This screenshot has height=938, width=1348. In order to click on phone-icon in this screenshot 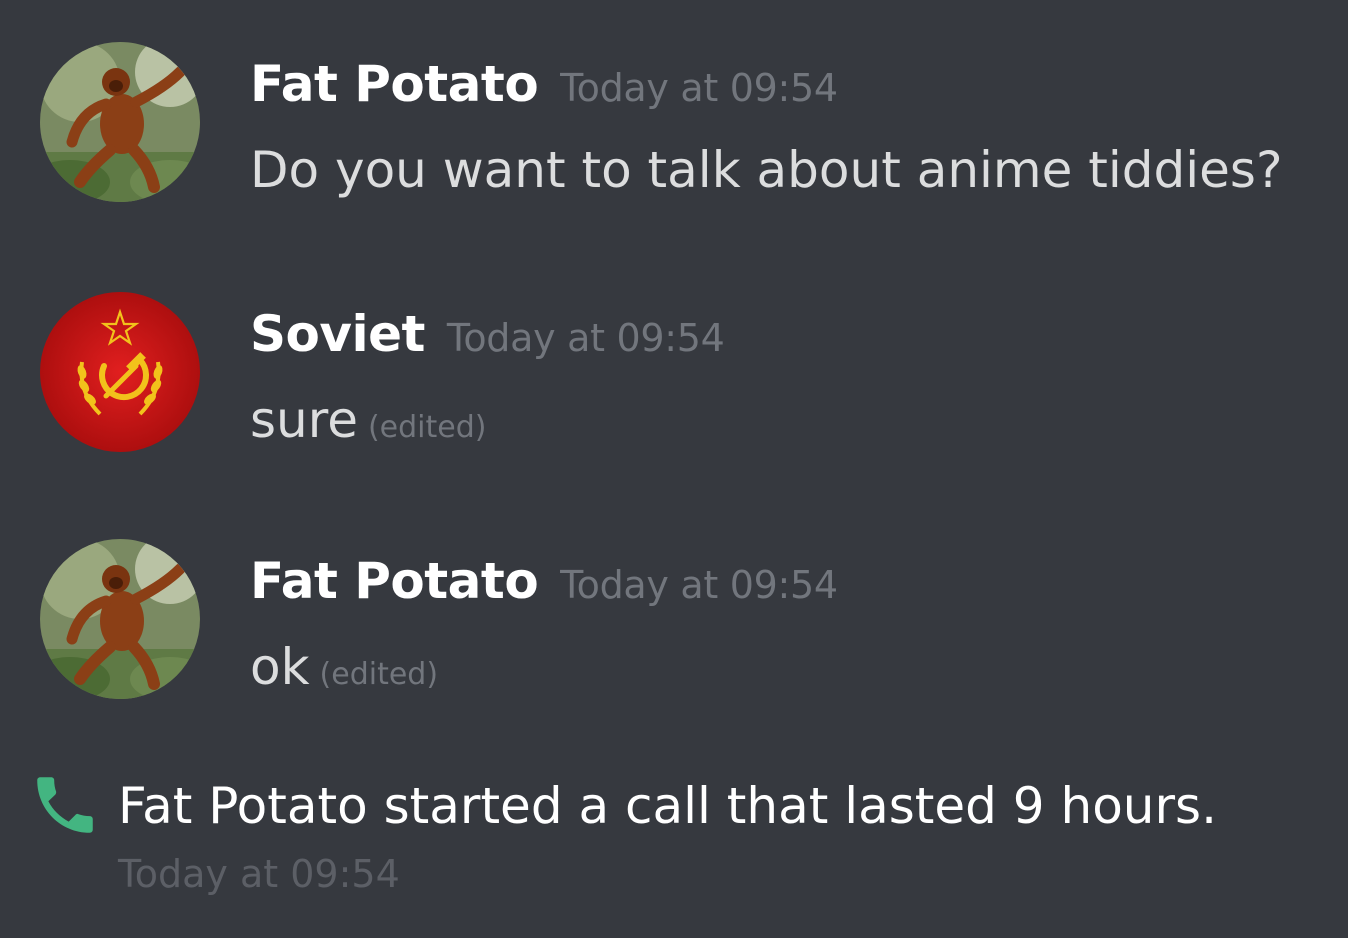, I will do `click(65, 805)`.